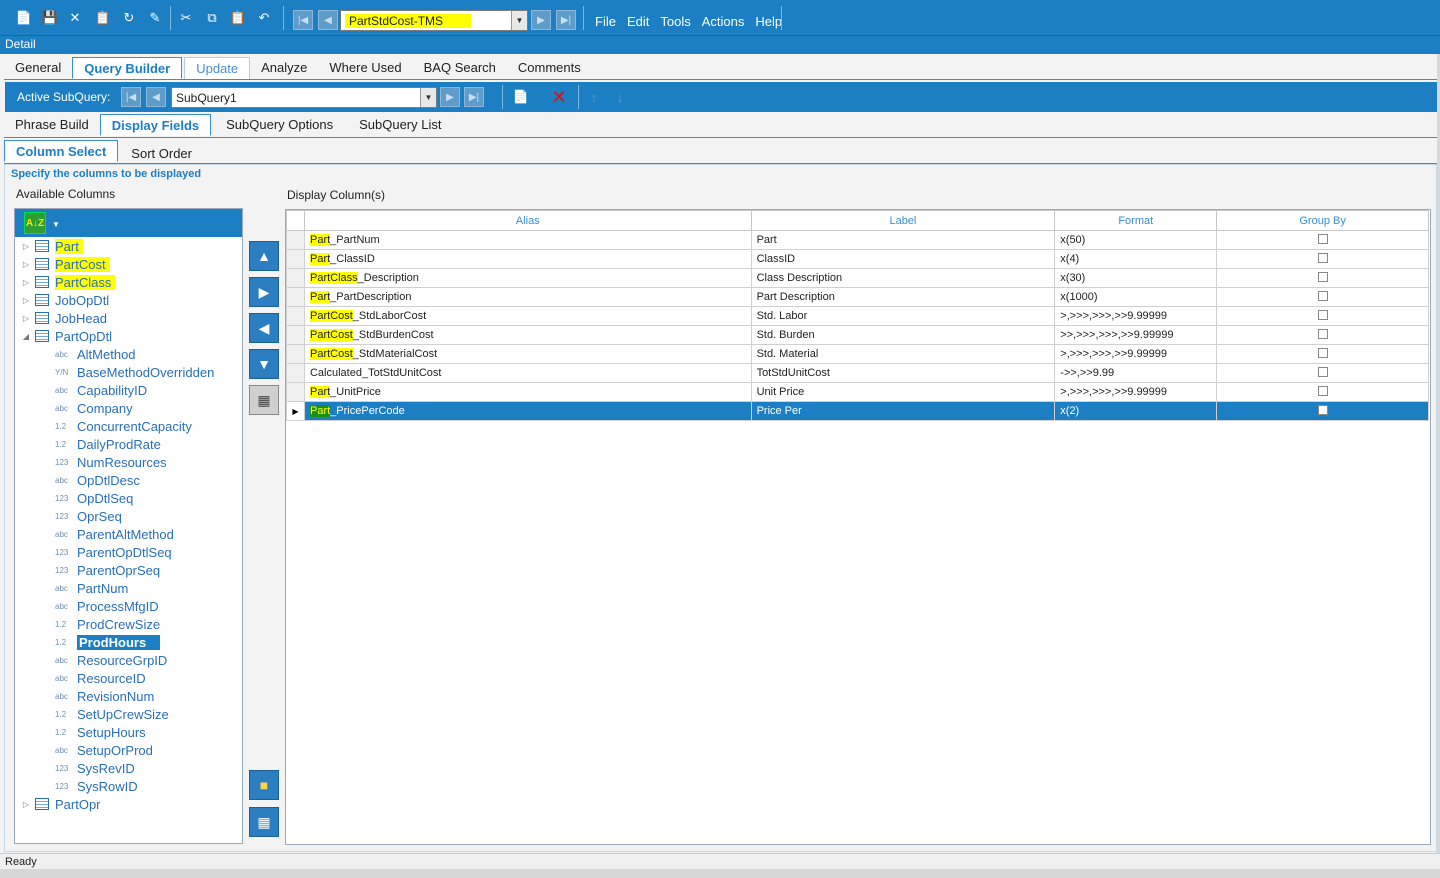 This screenshot has height=878, width=1440. What do you see at coordinates (88, 516) in the screenshot?
I see `tree-column-node: 123 OprSeq` at bounding box center [88, 516].